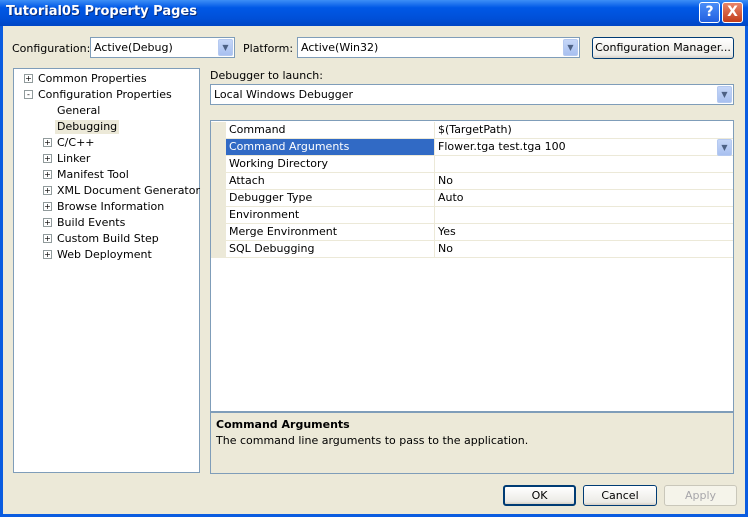  Describe the element at coordinates (374, 13) in the screenshot. I see `title-bar: Tutorial05 Property Pages ? X` at that location.